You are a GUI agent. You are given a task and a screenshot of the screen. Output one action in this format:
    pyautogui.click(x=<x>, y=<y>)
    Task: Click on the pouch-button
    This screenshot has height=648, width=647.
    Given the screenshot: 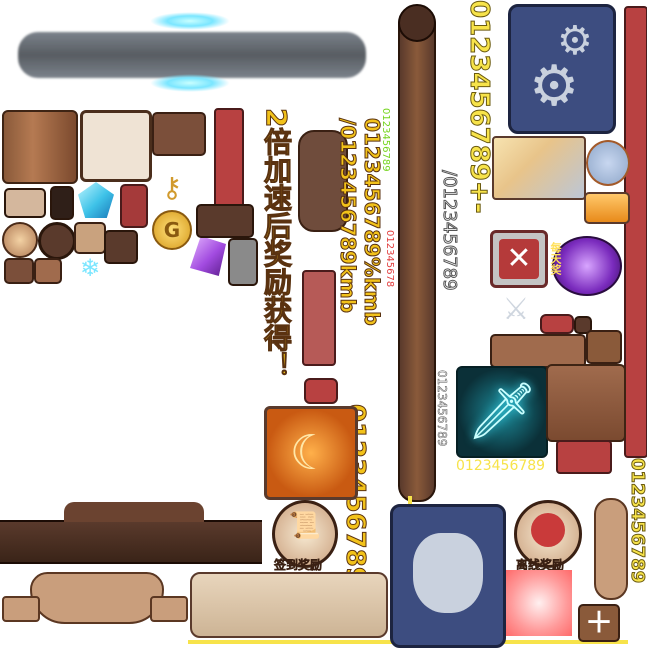 What is the action you would take?
    pyautogui.click(x=448, y=576)
    